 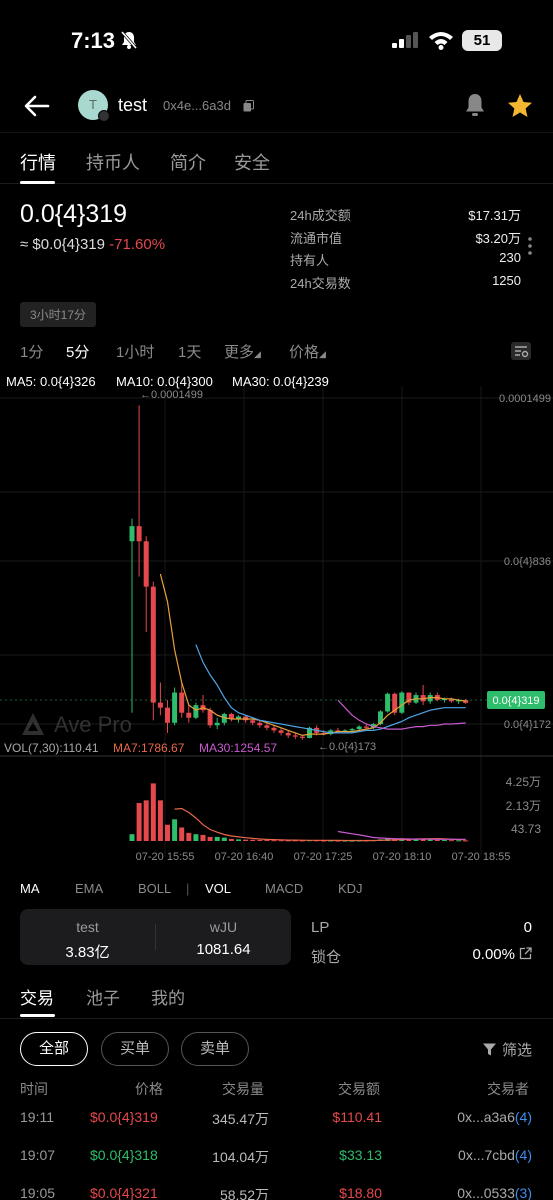 What do you see at coordinates (521, 351) in the screenshot?
I see `chart-settings-icon` at bounding box center [521, 351].